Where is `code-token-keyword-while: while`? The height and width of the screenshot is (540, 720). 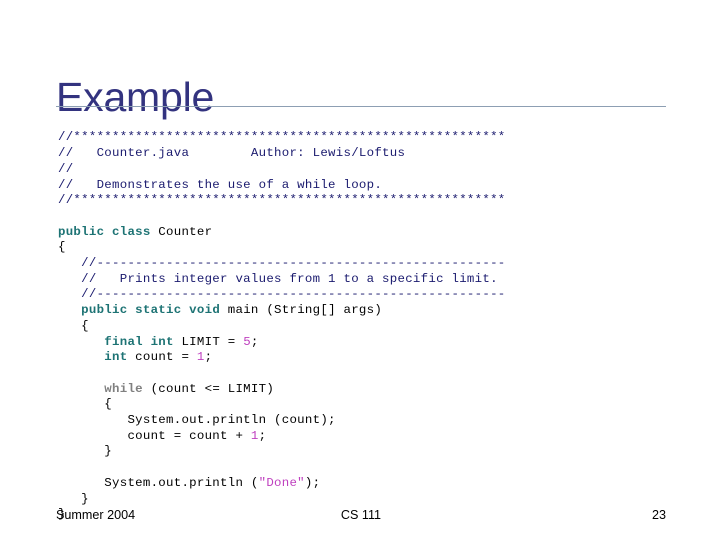 code-token-keyword-while: while is located at coordinates (123, 388).